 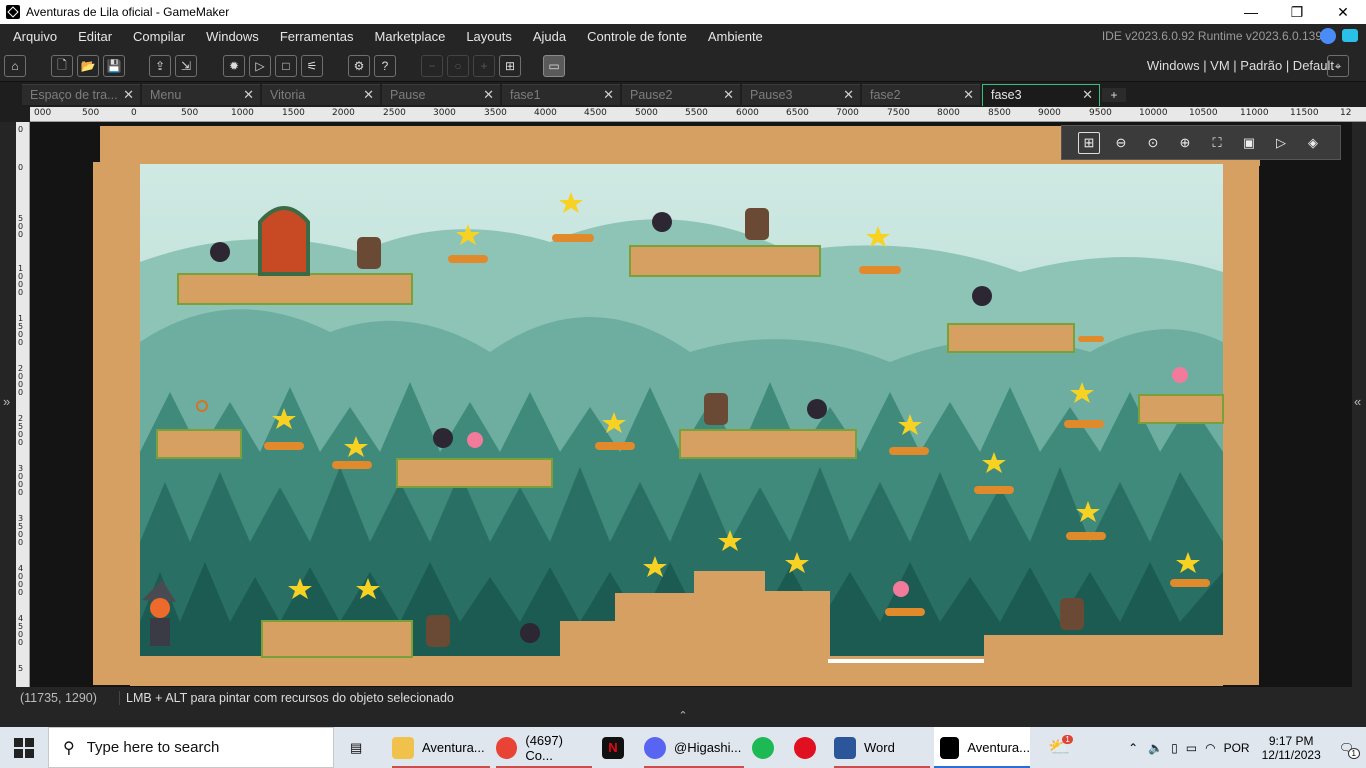 What do you see at coordinates (1174, 748) in the screenshot?
I see `device-icon: ▯` at bounding box center [1174, 748].